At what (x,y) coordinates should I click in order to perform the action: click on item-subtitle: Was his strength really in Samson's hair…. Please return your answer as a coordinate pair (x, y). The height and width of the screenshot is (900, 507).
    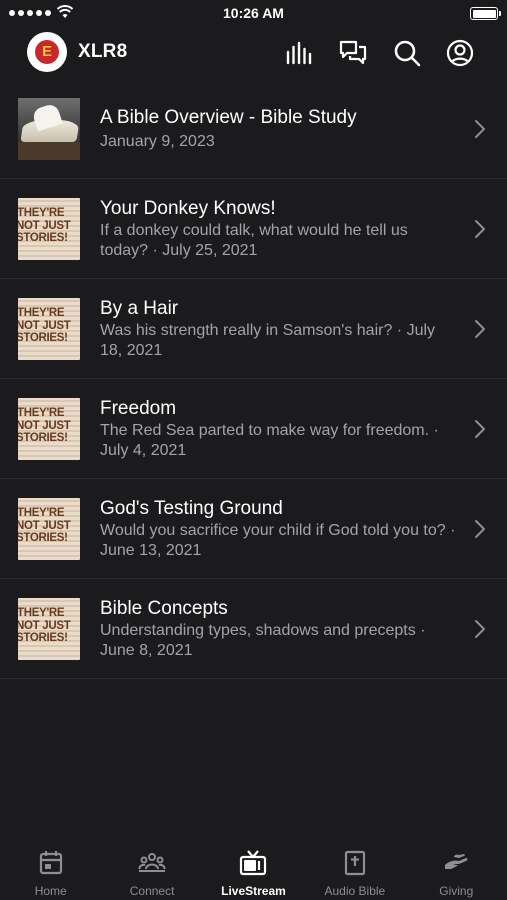
    Looking at the image, I should click on (268, 340).